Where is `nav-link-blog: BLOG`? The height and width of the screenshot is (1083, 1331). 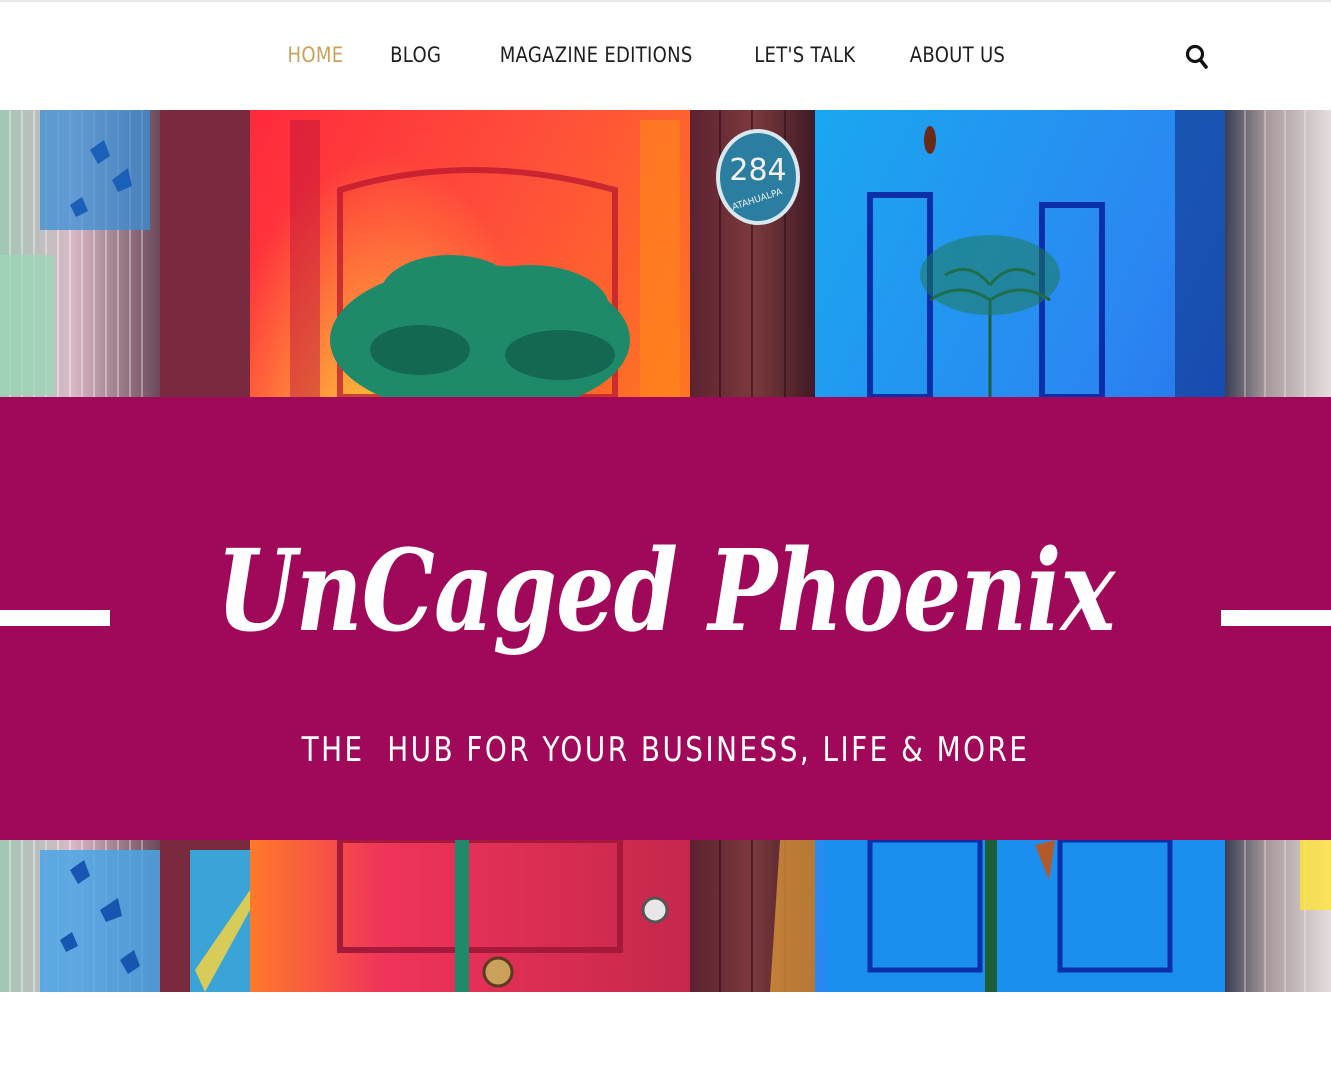
nav-link-blog: BLOG is located at coordinates (416, 55).